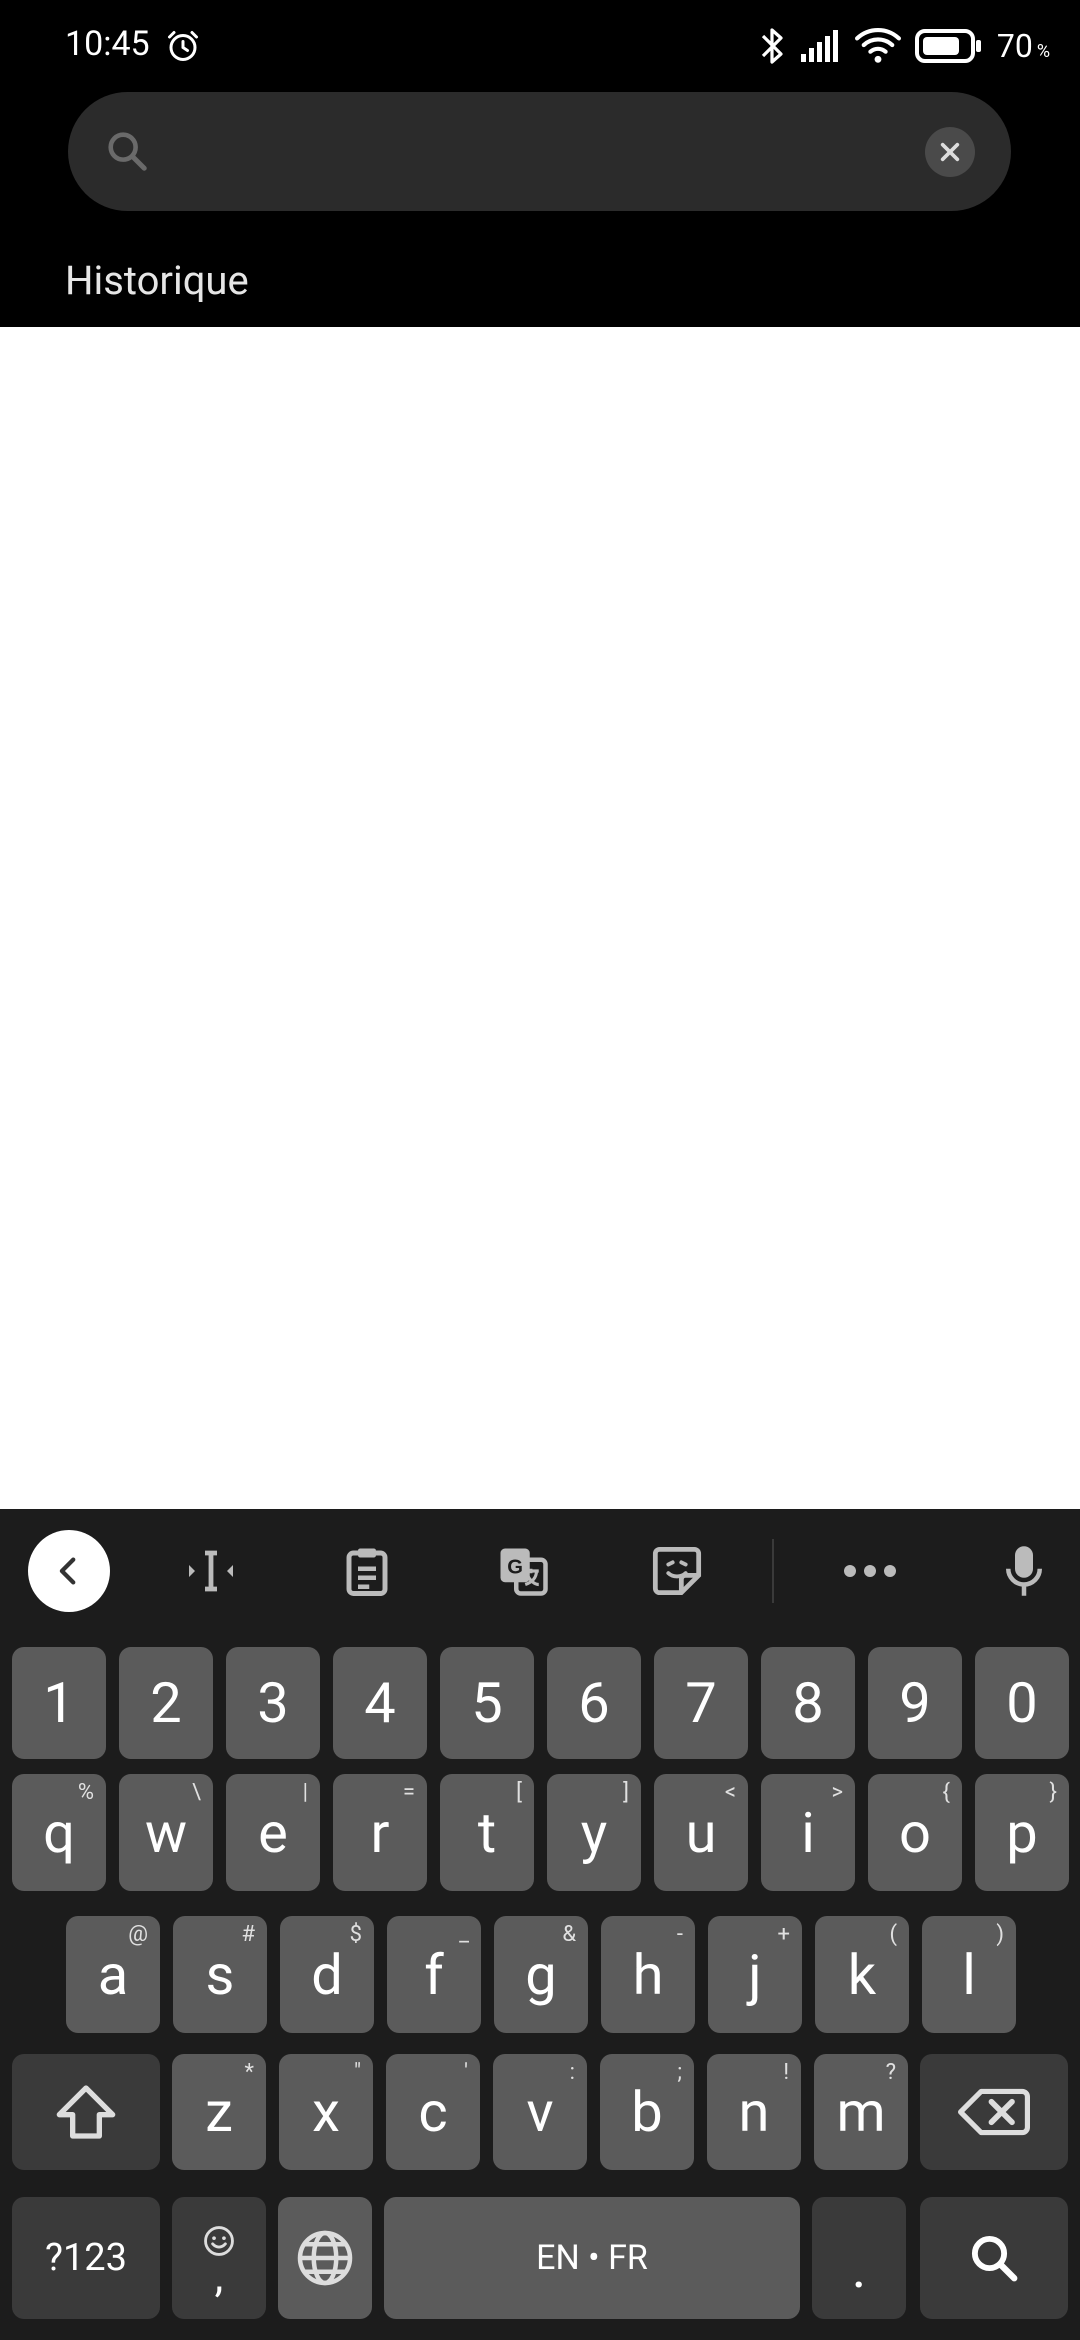 This screenshot has height=2340, width=1080. I want to click on key-j: + j, so click(755, 1974).